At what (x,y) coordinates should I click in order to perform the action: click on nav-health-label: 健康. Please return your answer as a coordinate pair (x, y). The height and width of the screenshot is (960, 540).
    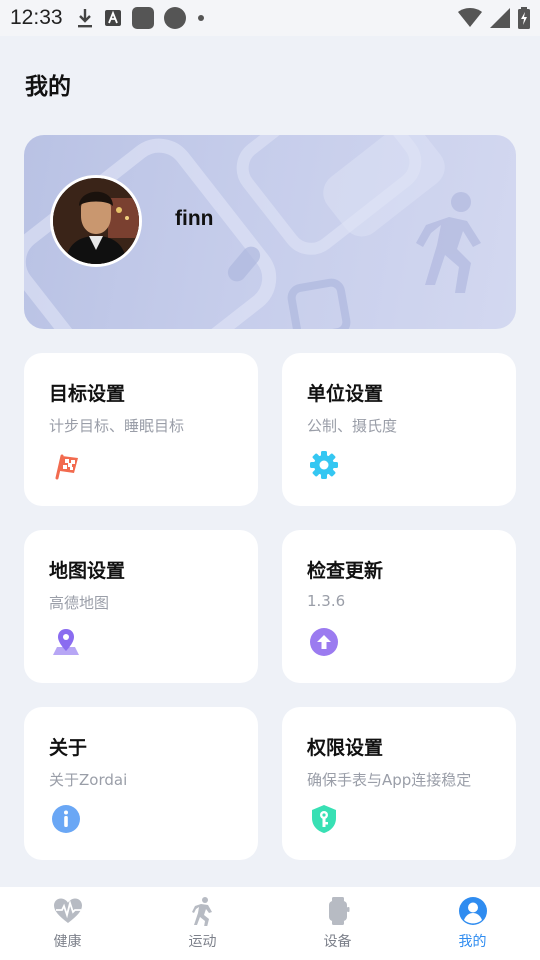
    Looking at the image, I should click on (67, 942).